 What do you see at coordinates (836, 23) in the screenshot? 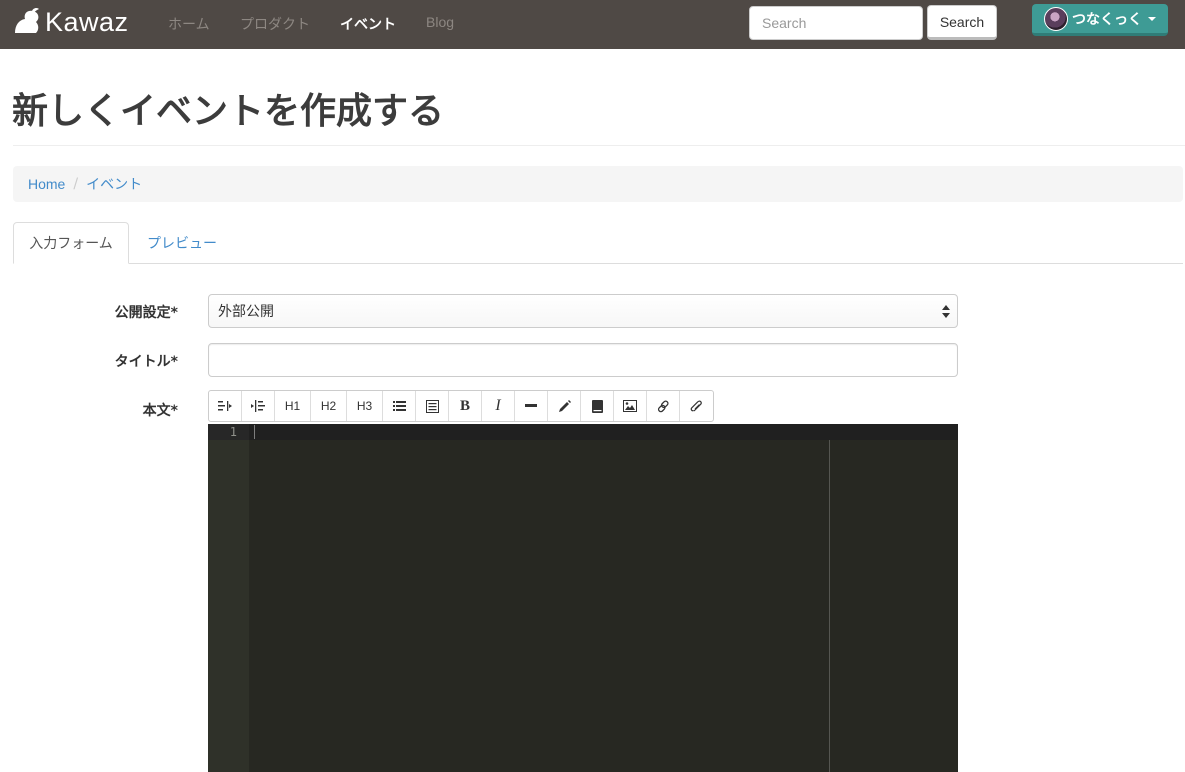
I see `search-input` at bounding box center [836, 23].